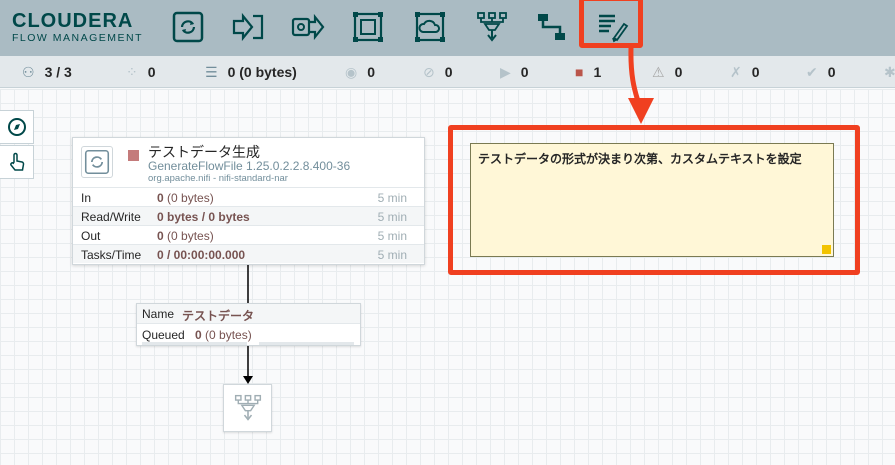  I want to click on compass-icon, so click(16, 127).